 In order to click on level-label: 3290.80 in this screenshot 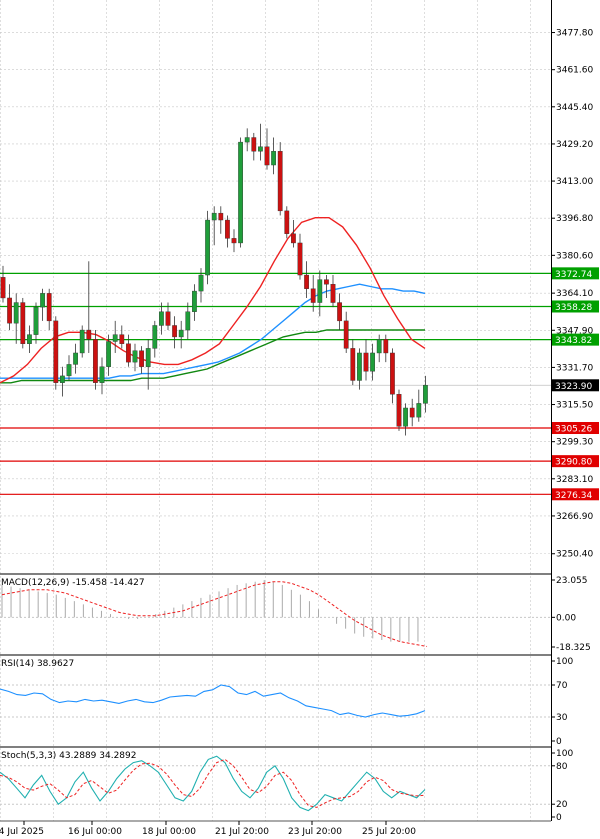, I will do `click(573, 463)`.